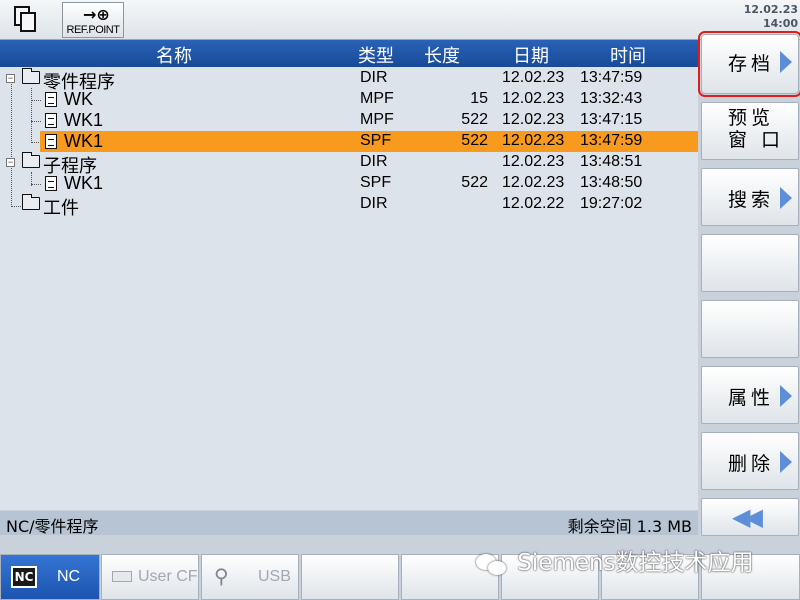 This screenshot has height=600, width=800. I want to click on column-header: 名称 类型 长度 日期 时间, so click(349, 53).